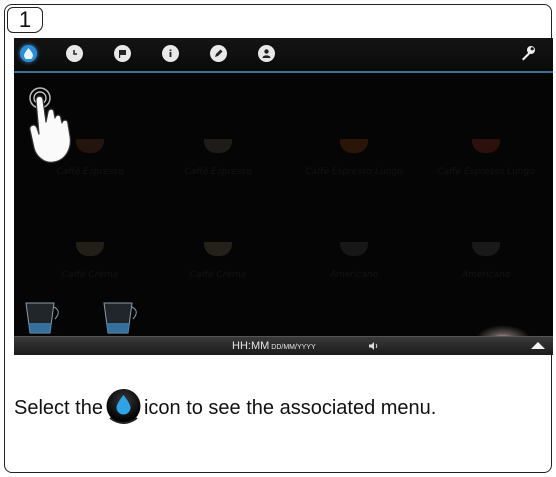 This screenshot has width=556, height=477. Describe the element at coordinates (218, 53) in the screenshot. I see `pencil-icon` at that location.